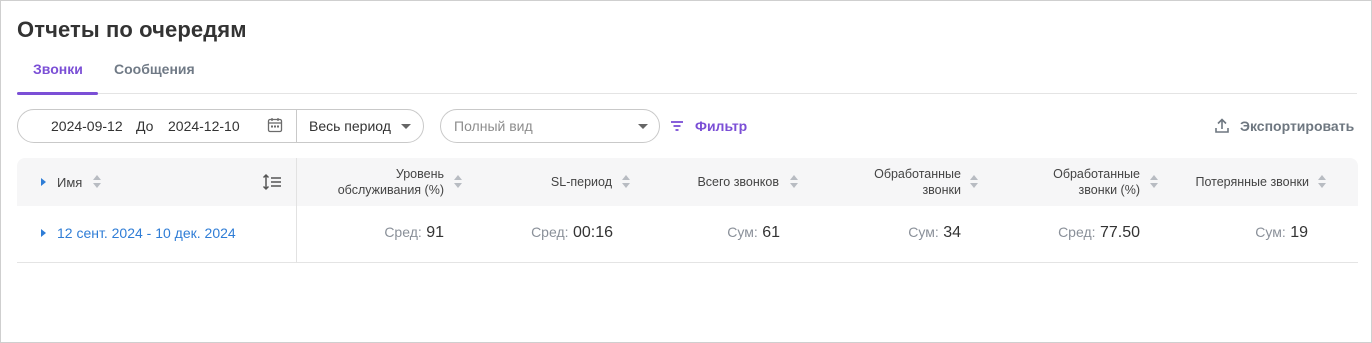 The image size is (1372, 343). I want to click on expand-row-icon, so click(43, 233).